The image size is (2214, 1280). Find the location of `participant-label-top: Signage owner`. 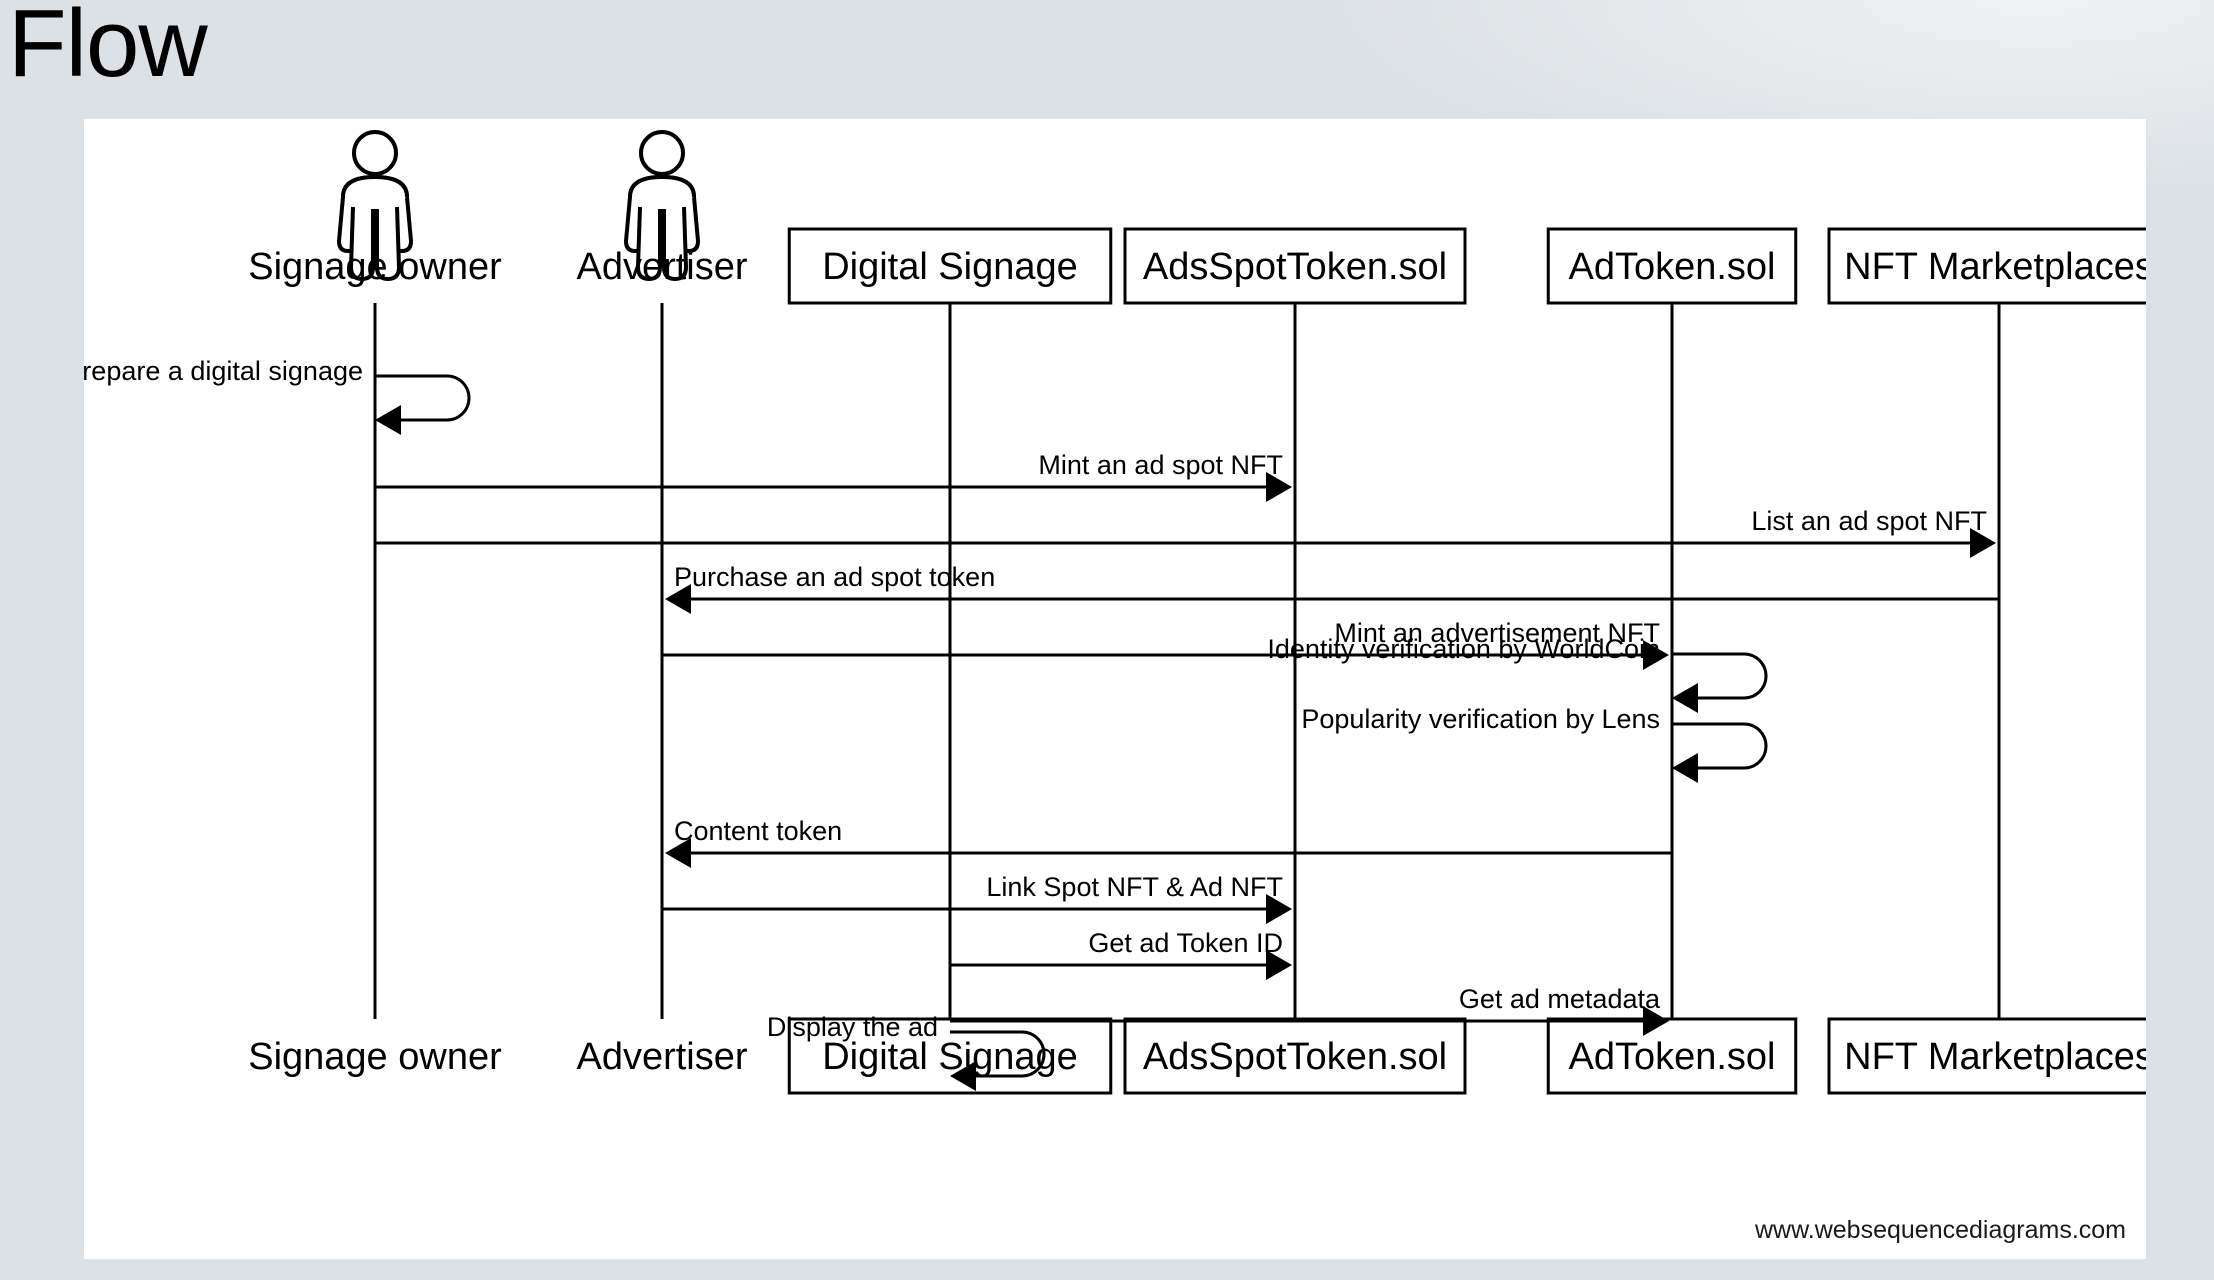

participant-label-top: Signage owner is located at coordinates (375, 267).